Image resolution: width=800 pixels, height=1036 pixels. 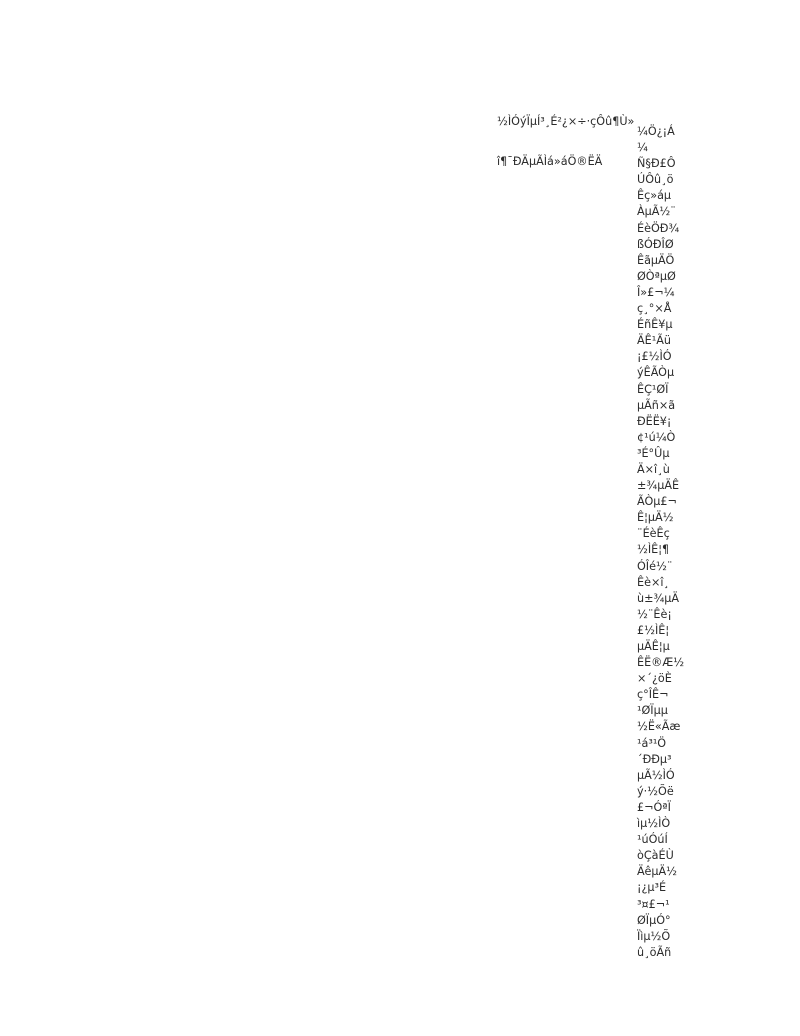 I want to click on text-line: ×´¿öÈ, so click(x=654, y=679).